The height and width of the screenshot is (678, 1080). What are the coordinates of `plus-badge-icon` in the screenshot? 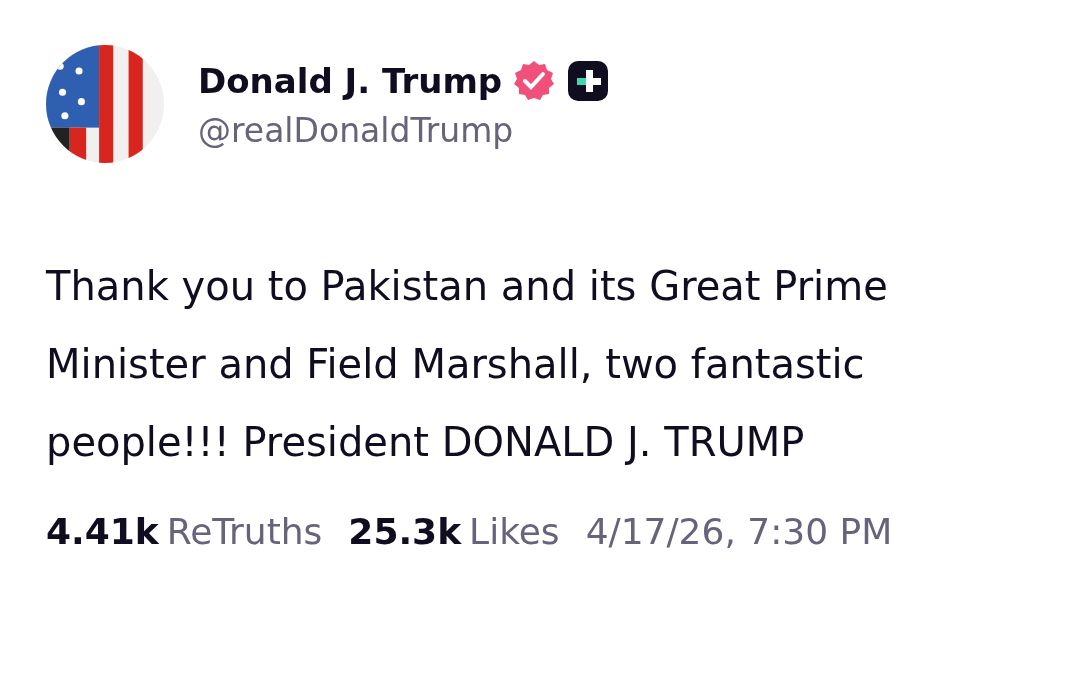 It's located at (588, 80).